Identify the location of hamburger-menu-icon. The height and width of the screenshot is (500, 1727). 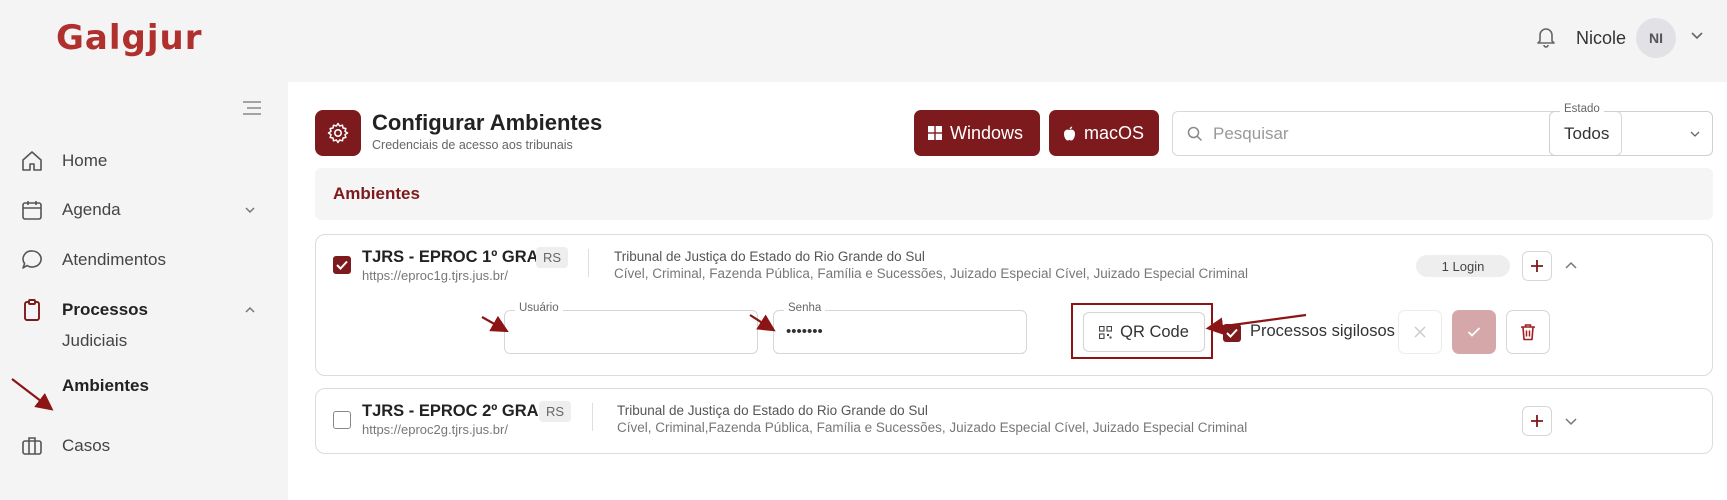
(252, 108).